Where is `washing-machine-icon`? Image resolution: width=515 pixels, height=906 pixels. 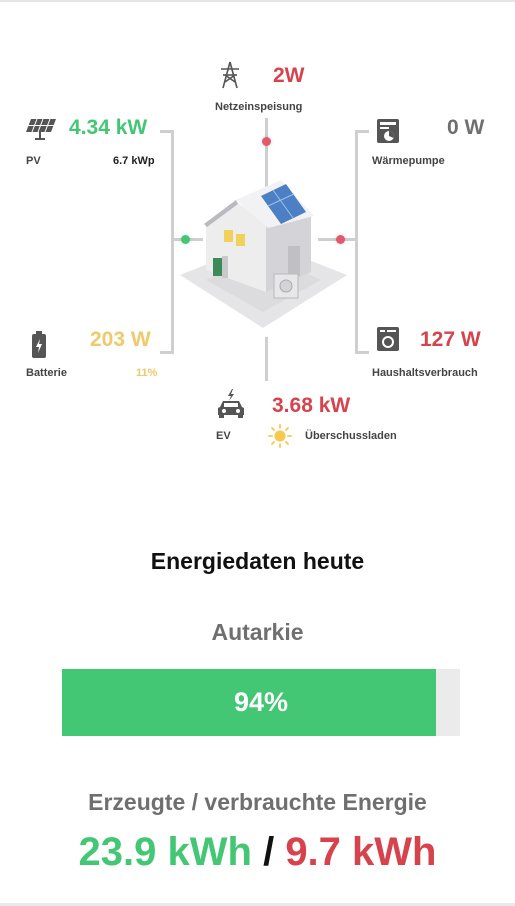 washing-machine-icon is located at coordinates (388, 339).